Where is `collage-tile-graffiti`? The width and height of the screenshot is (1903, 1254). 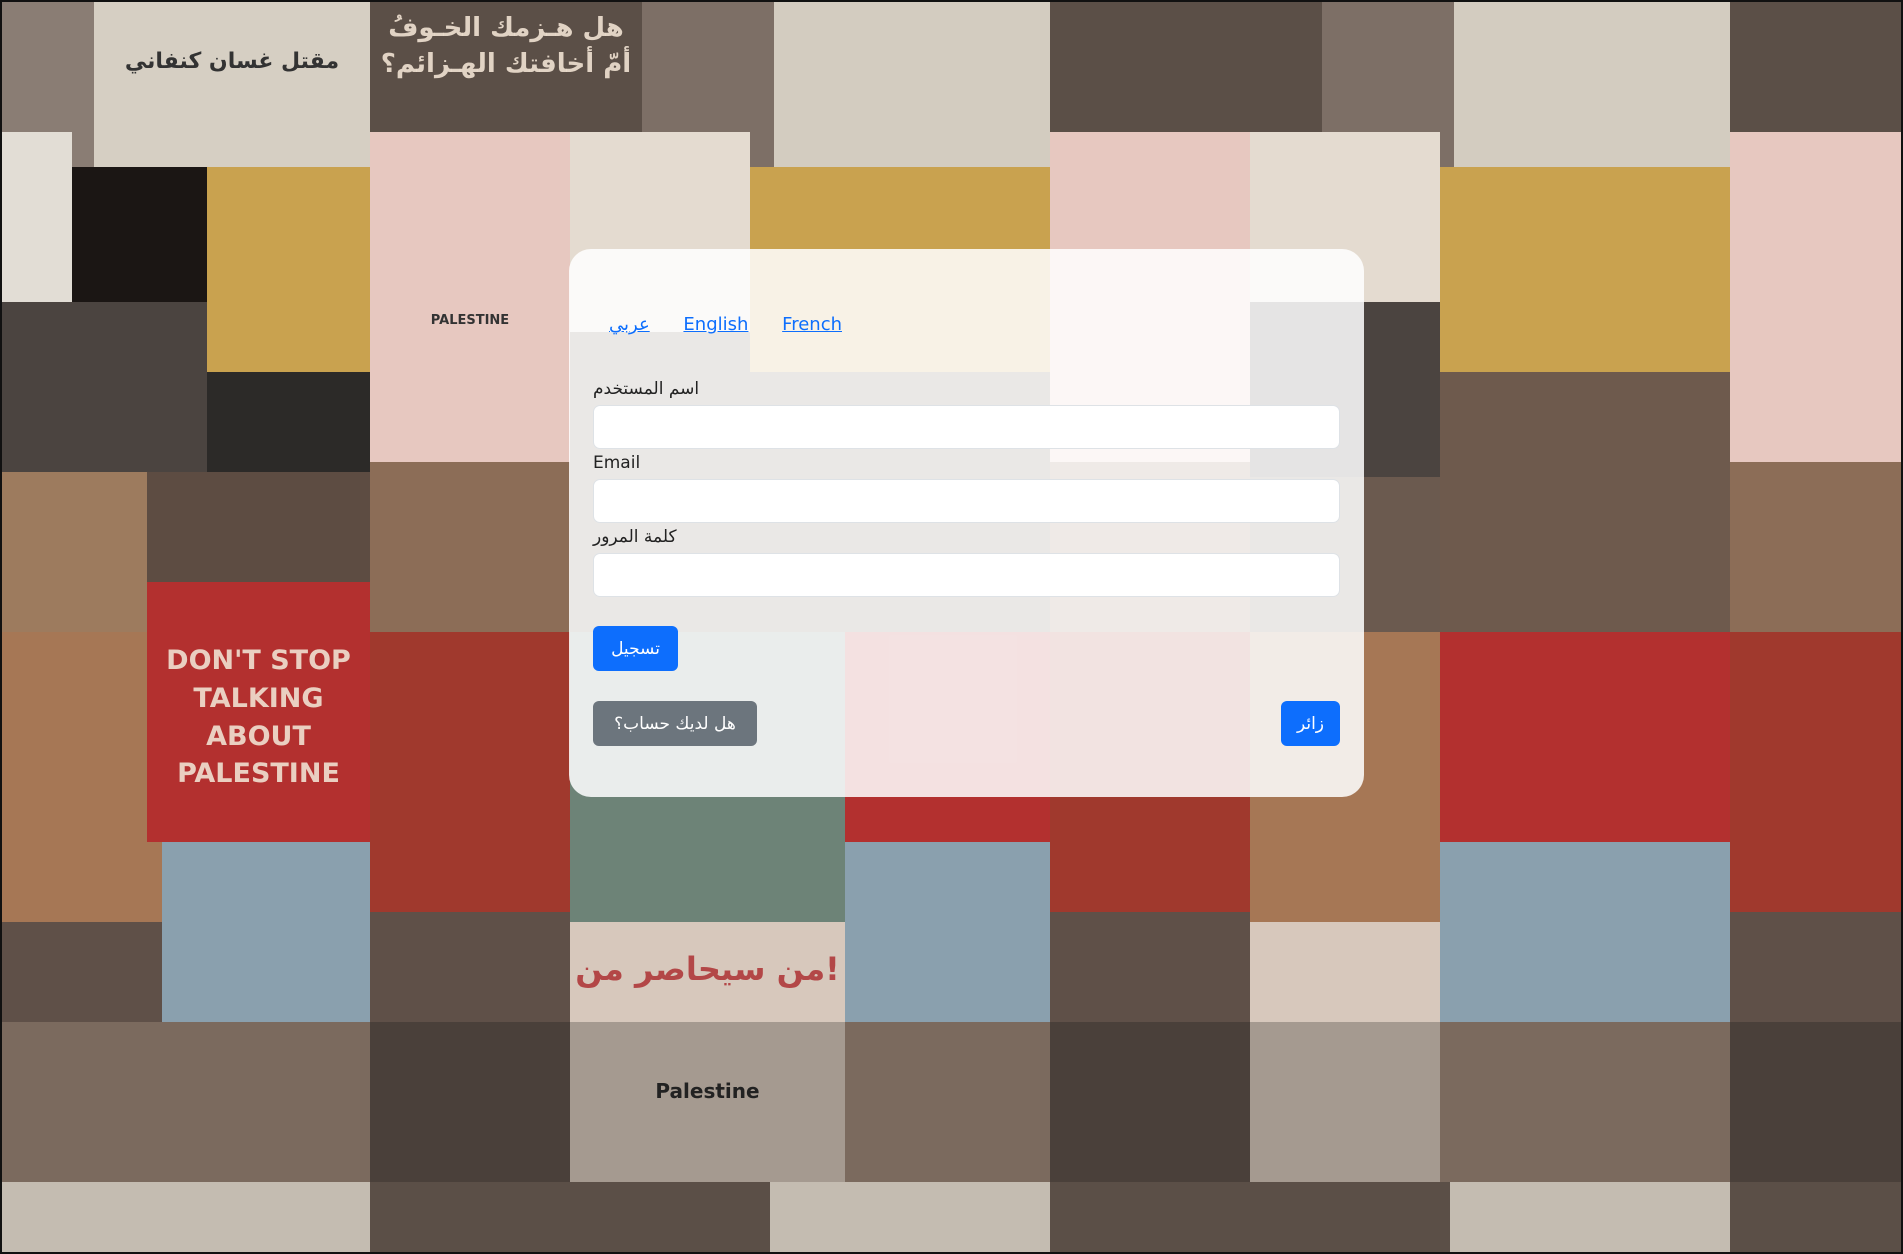
collage-tile-graffiti is located at coordinates (1345, 972).